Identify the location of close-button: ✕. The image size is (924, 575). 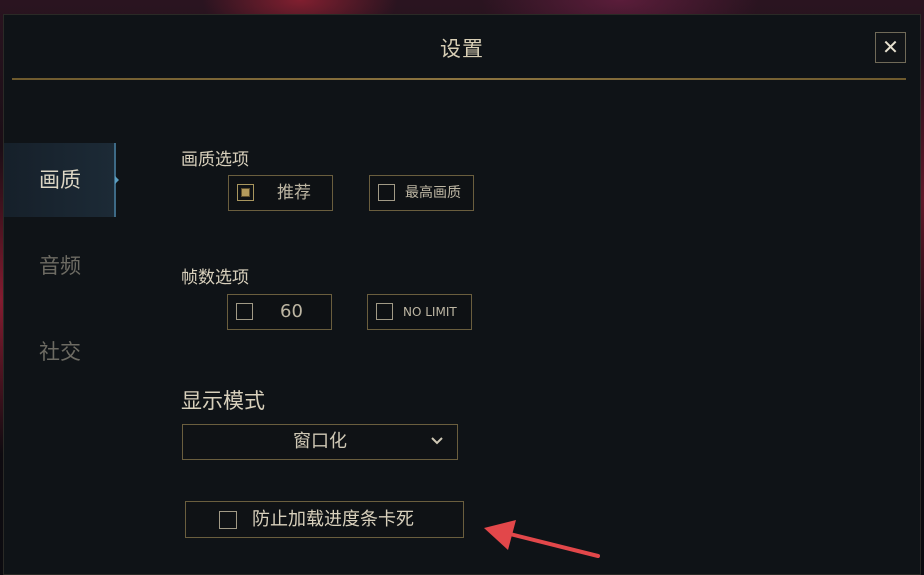
(890, 47).